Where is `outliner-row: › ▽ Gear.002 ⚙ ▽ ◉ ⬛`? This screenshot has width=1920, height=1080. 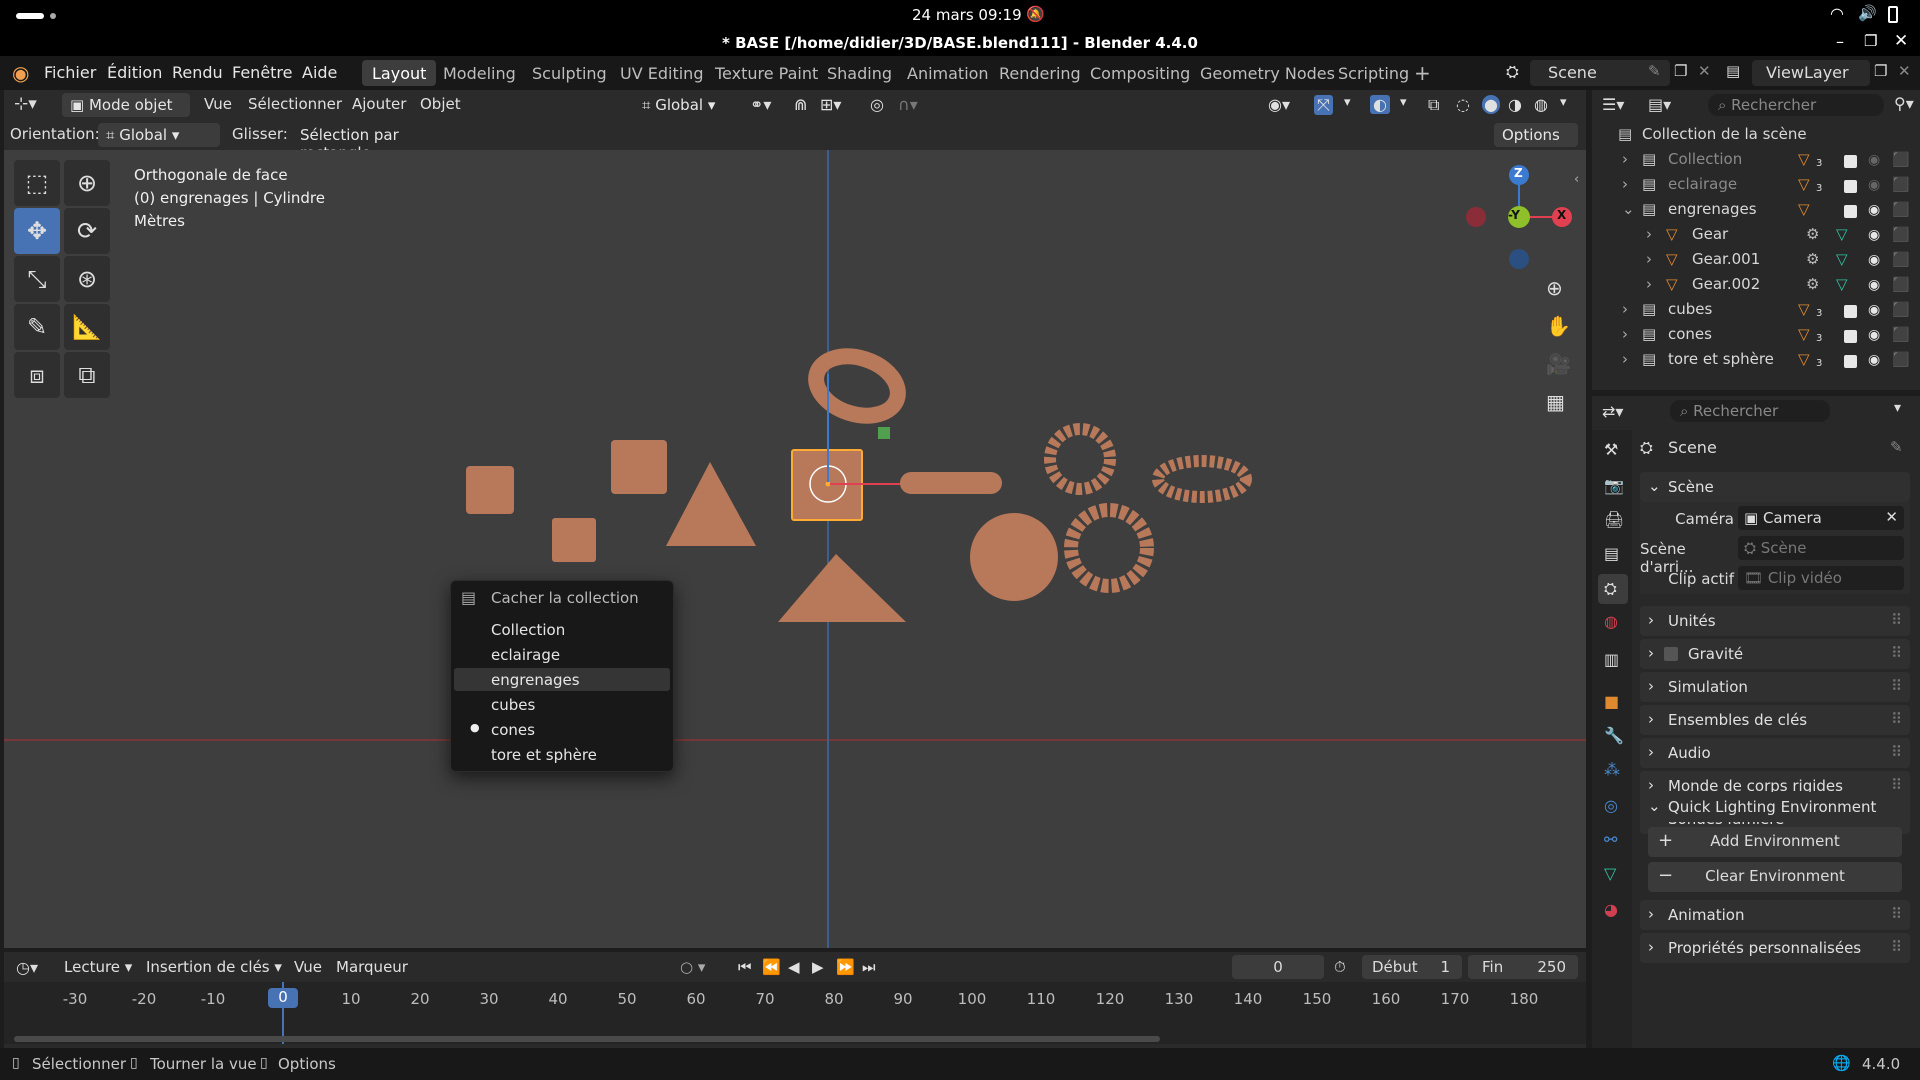
outliner-row: › ▽ Gear.002 ⚙ ▽ ◉ ⬛ is located at coordinates (1756, 286).